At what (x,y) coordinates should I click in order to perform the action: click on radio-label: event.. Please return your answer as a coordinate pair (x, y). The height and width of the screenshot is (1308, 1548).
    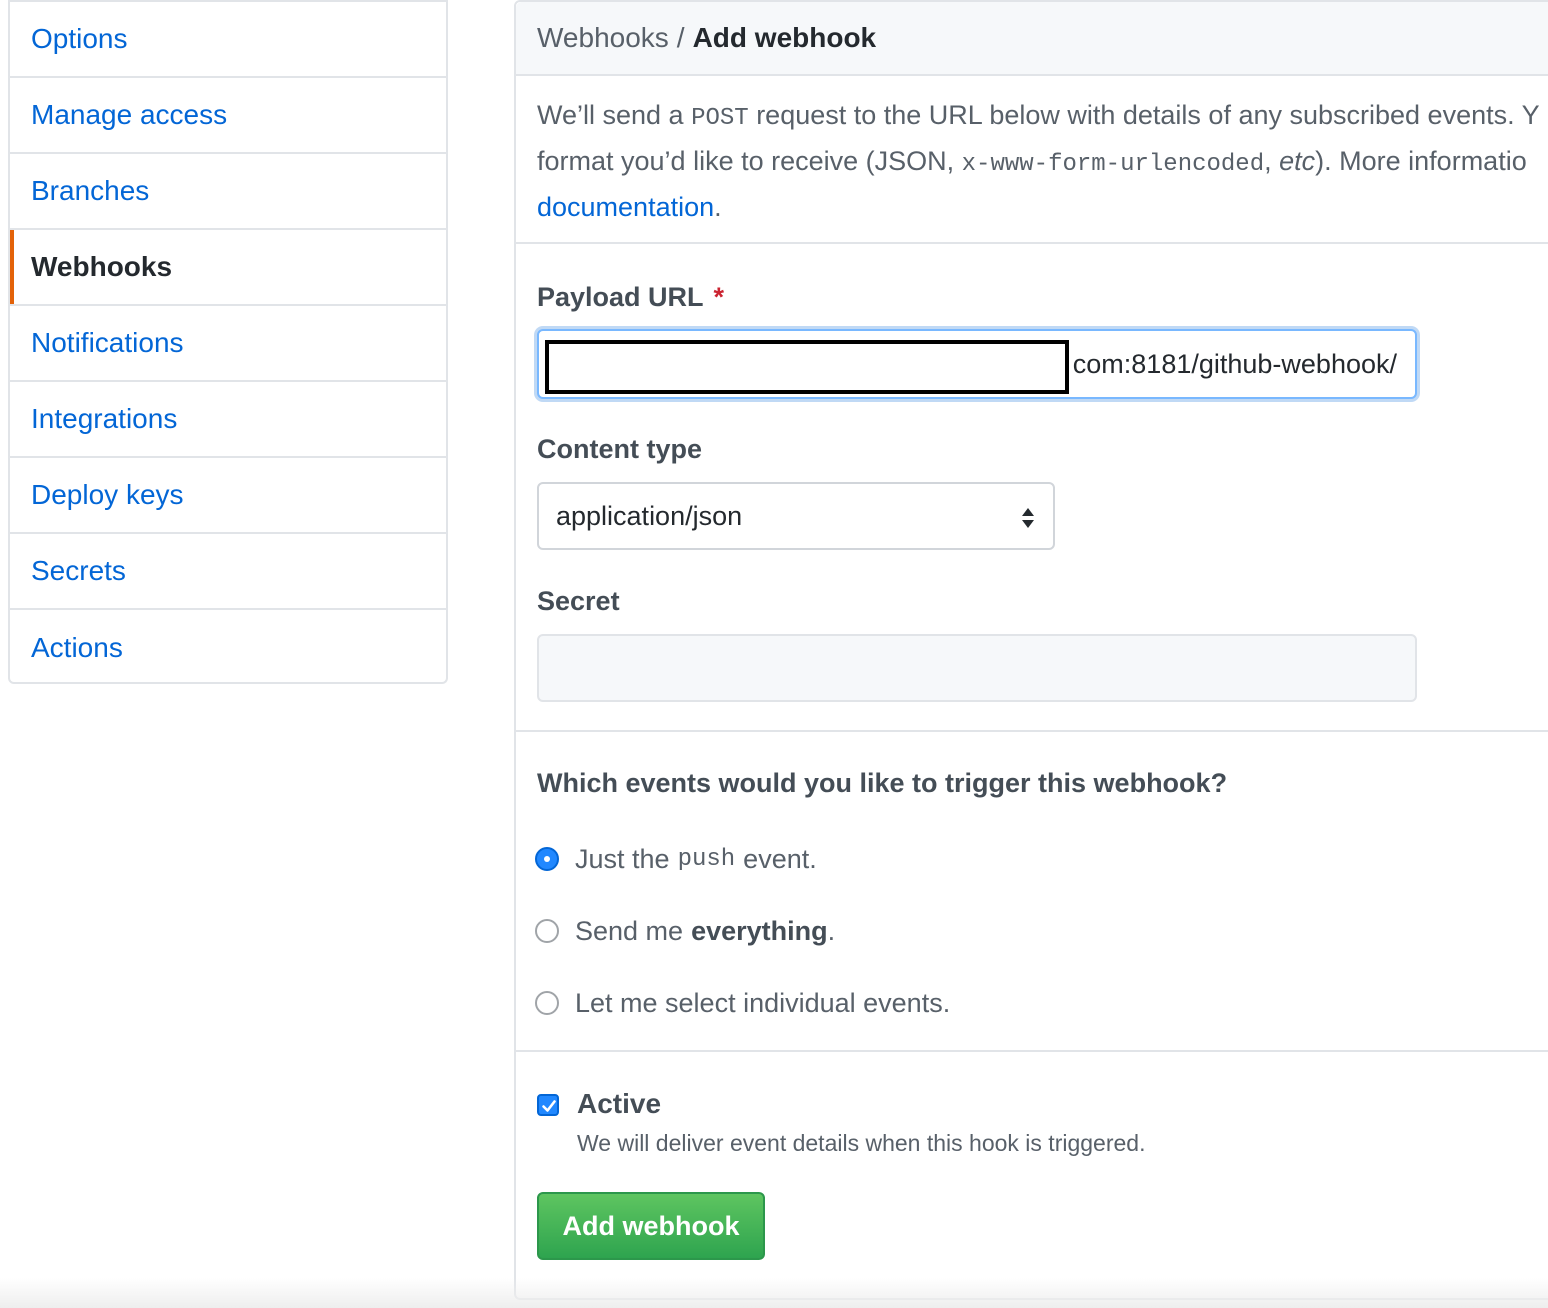
    Looking at the image, I should click on (780, 858).